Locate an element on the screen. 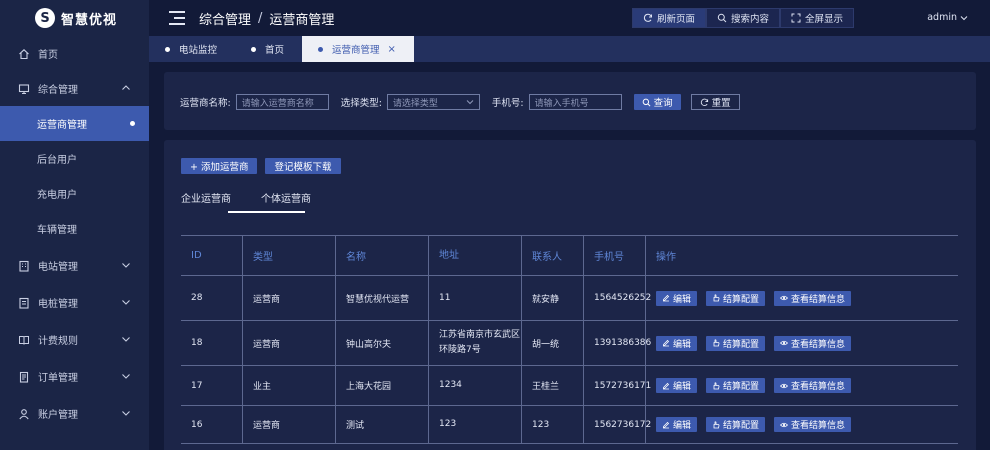 The image size is (990, 450). refresh-icon is located at coordinates (647, 17).